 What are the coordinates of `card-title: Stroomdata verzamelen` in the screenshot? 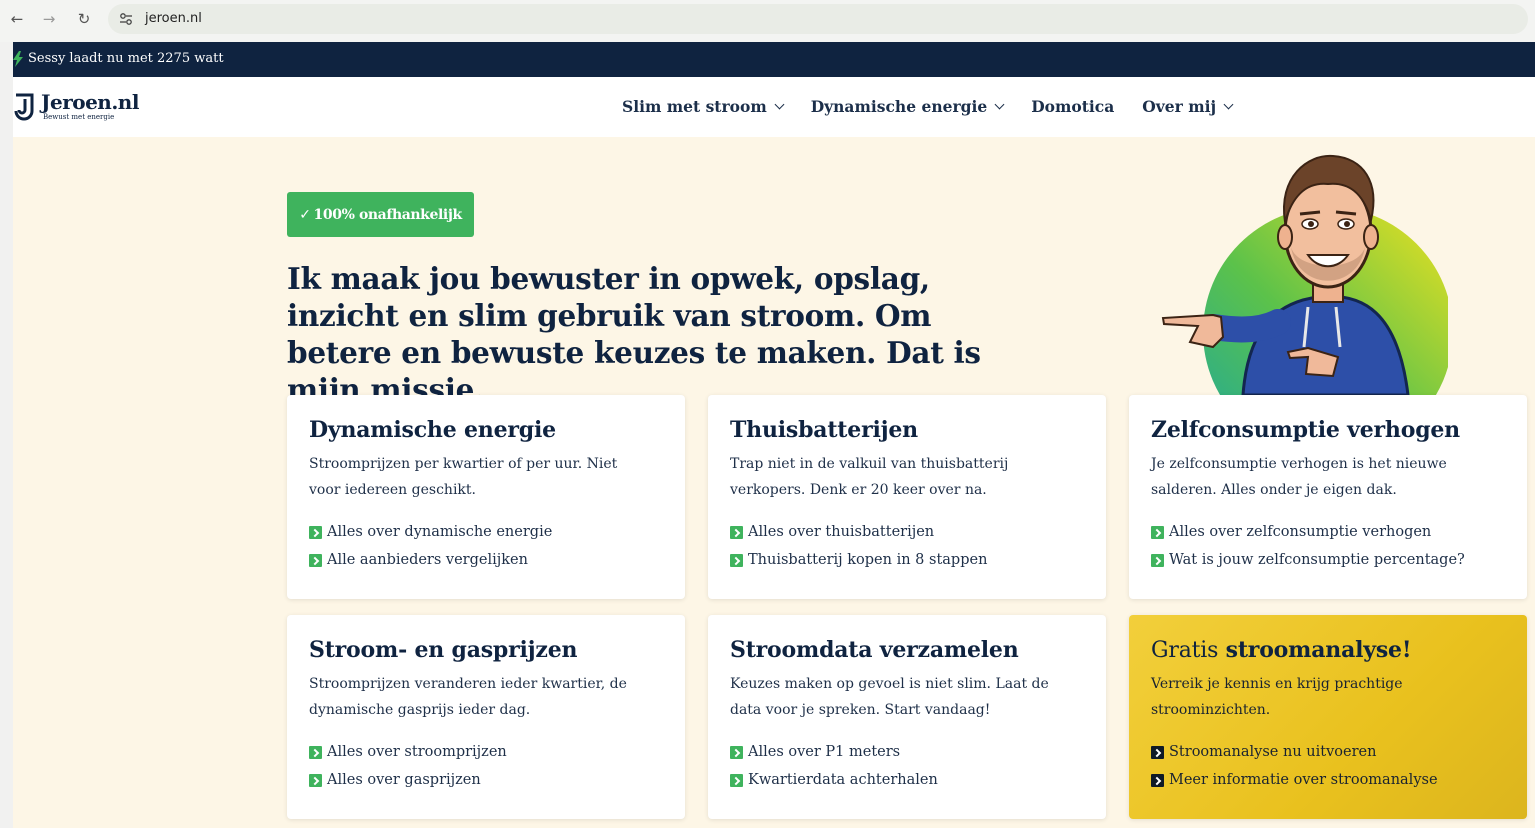 It's located at (907, 650).